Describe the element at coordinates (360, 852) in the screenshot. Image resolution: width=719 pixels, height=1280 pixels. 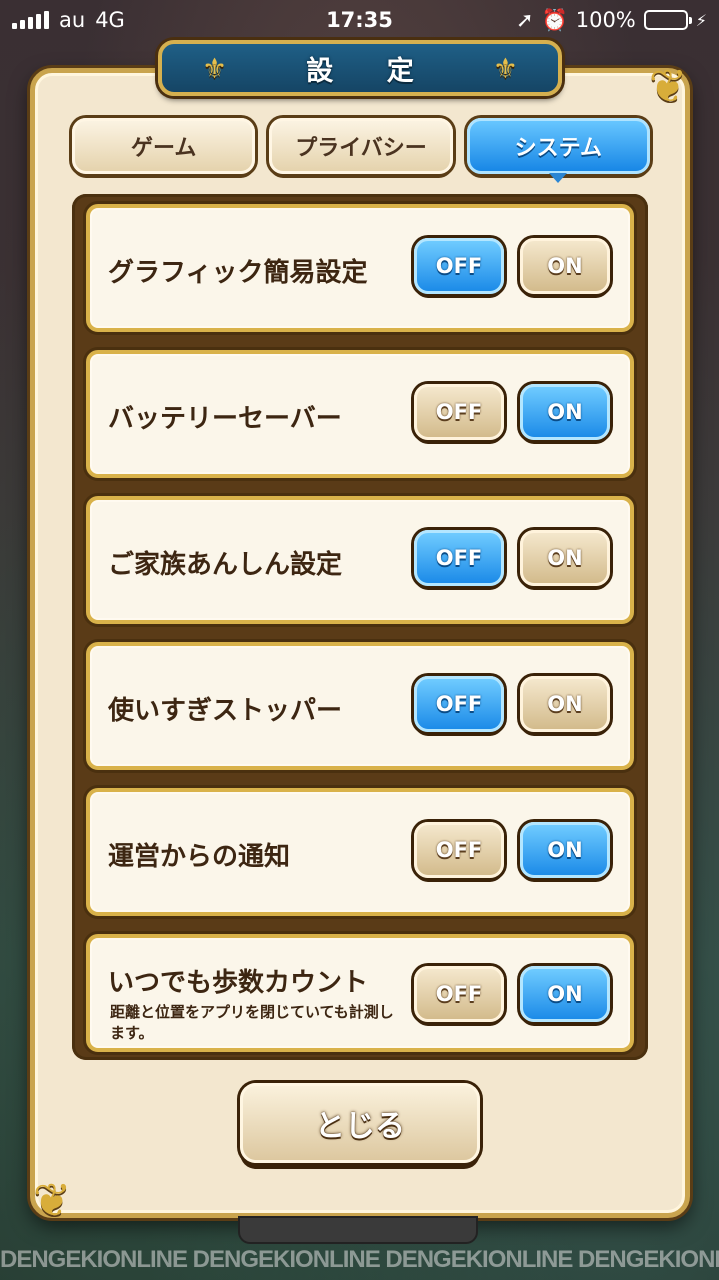
I see `setting-row-notifications: 運営からの通知 OFF ON` at that location.